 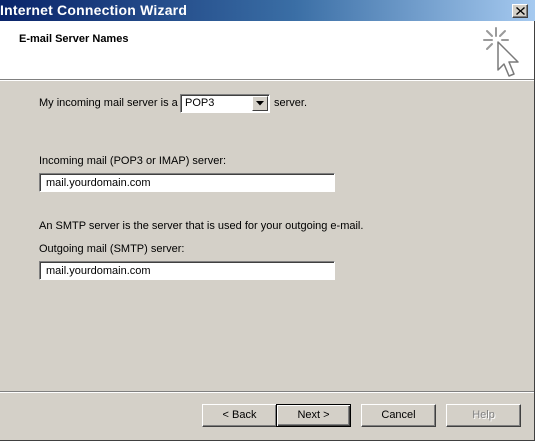 I want to click on close-button, so click(x=520, y=11).